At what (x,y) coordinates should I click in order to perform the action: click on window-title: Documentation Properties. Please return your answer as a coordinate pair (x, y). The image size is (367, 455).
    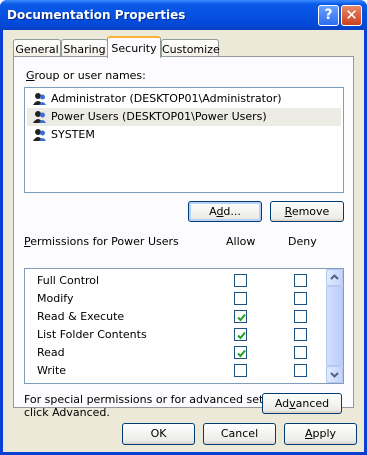
    Looking at the image, I should click on (96, 15).